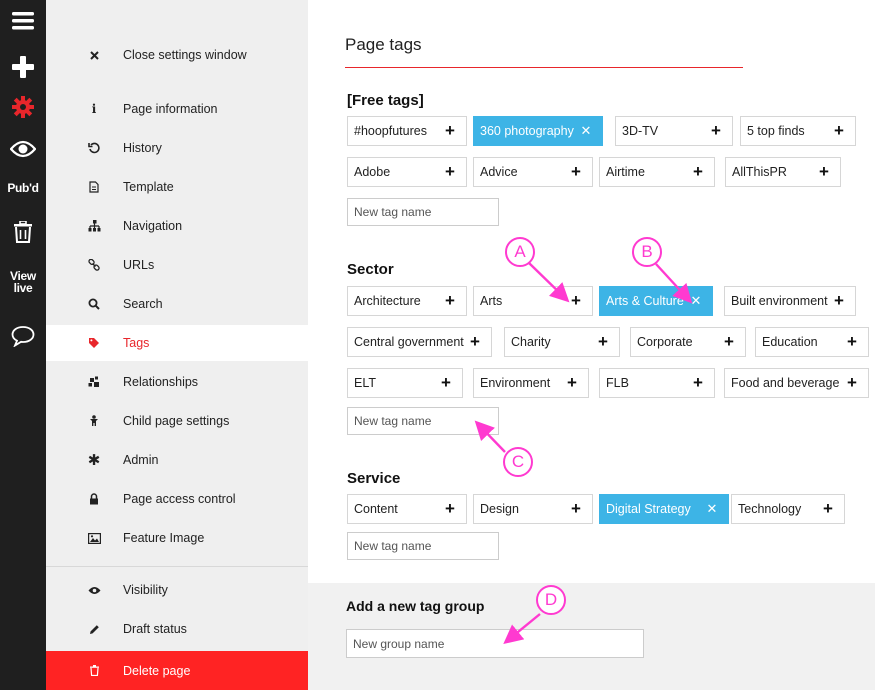 The width and height of the screenshot is (875, 690). What do you see at coordinates (812, 342) in the screenshot?
I see `tag-education: Education +` at bounding box center [812, 342].